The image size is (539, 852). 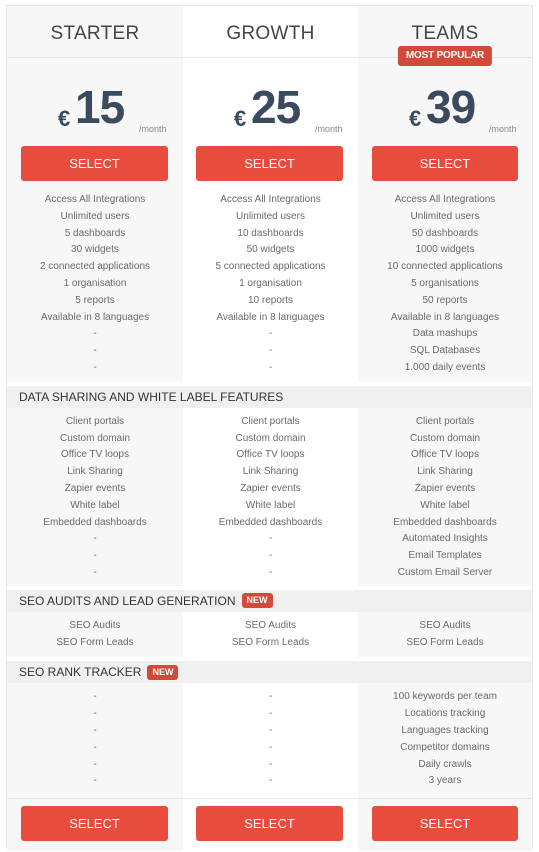 I want to click on feature-item: 10 dashboards, so click(x=270, y=233).